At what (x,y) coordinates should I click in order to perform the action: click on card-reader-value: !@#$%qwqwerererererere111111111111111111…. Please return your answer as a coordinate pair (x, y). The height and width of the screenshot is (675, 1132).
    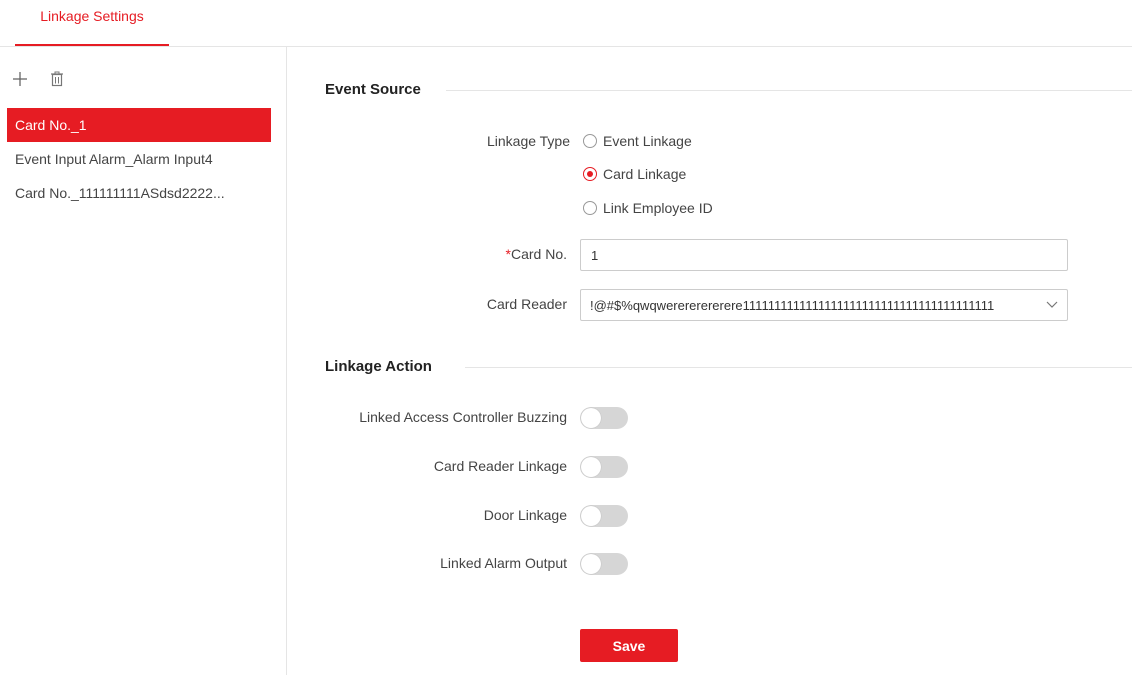
    Looking at the image, I should click on (792, 305).